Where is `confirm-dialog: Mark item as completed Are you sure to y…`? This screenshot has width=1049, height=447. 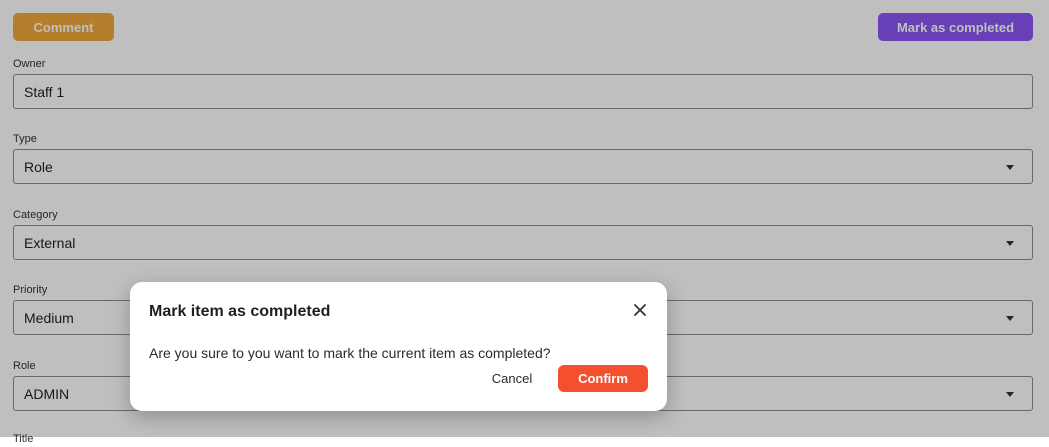 confirm-dialog: Mark item as completed Are you sure to y… is located at coordinates (398, 346).